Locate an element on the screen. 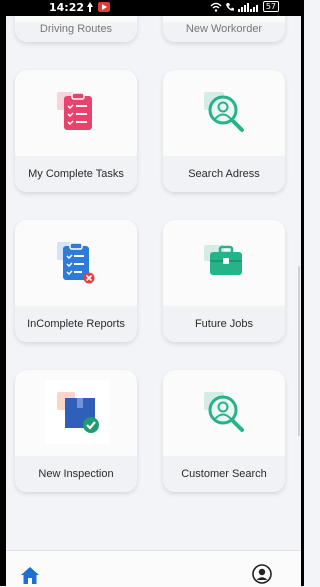 Image resolution: width=320 pixels, height=587 pixels. tile-label: New Workorder is located at coordinates (224, 32).